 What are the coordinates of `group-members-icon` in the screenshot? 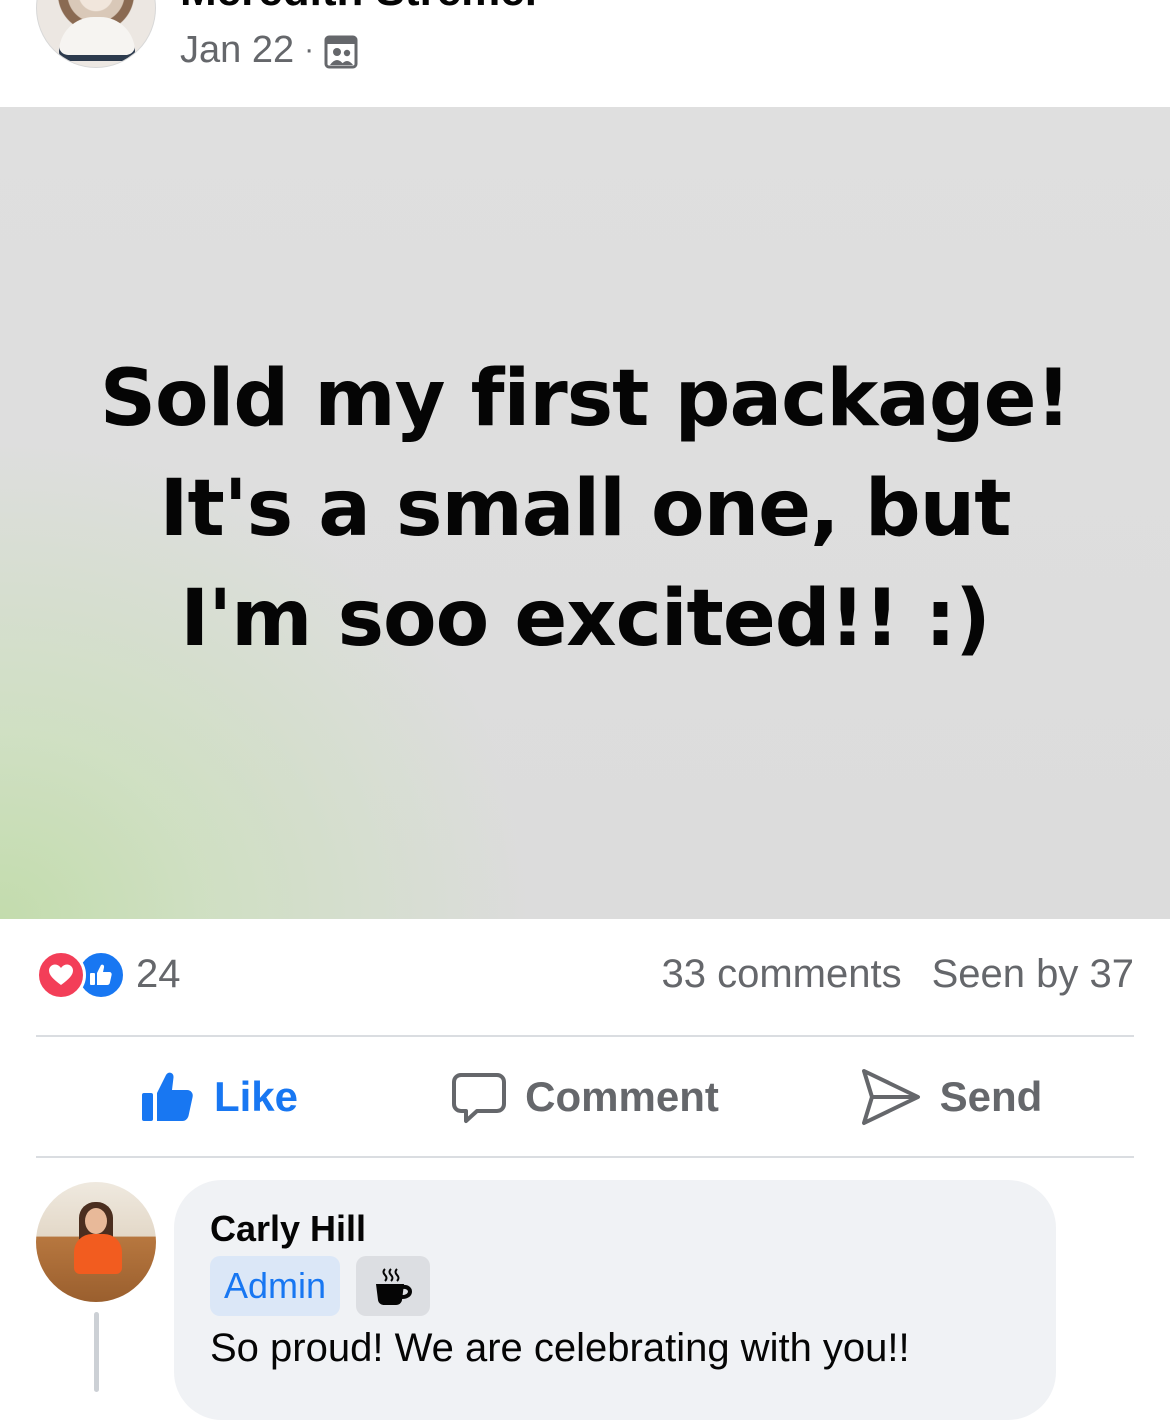 It's located at (341, 52).